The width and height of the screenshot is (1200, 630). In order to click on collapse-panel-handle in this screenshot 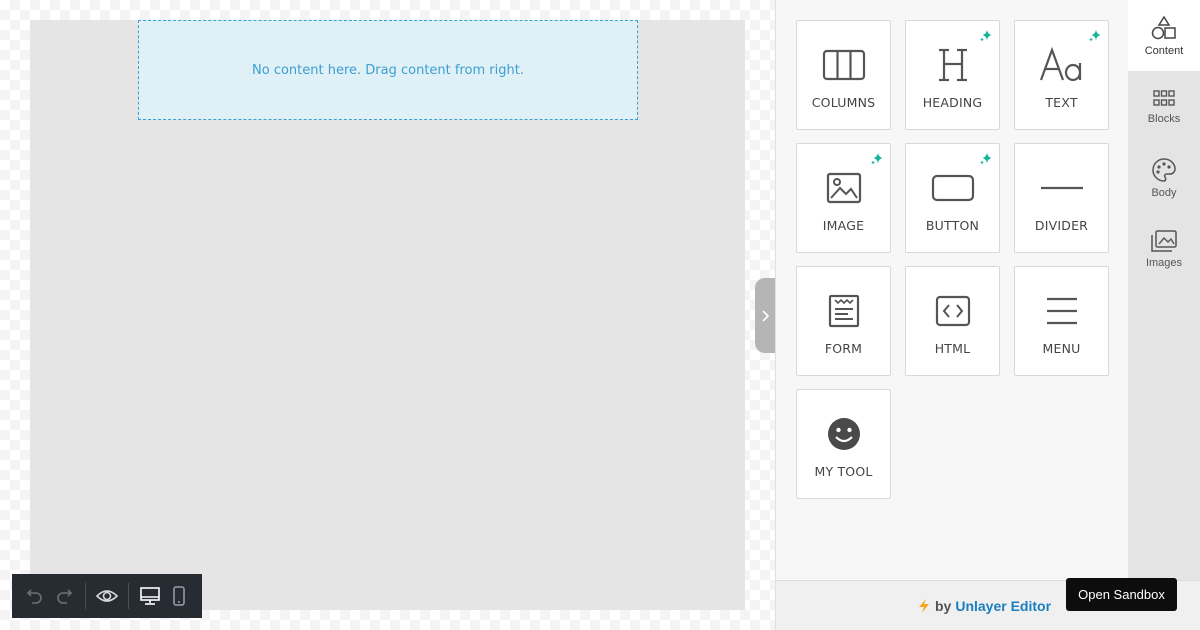, I will do `click(765, 315)`.